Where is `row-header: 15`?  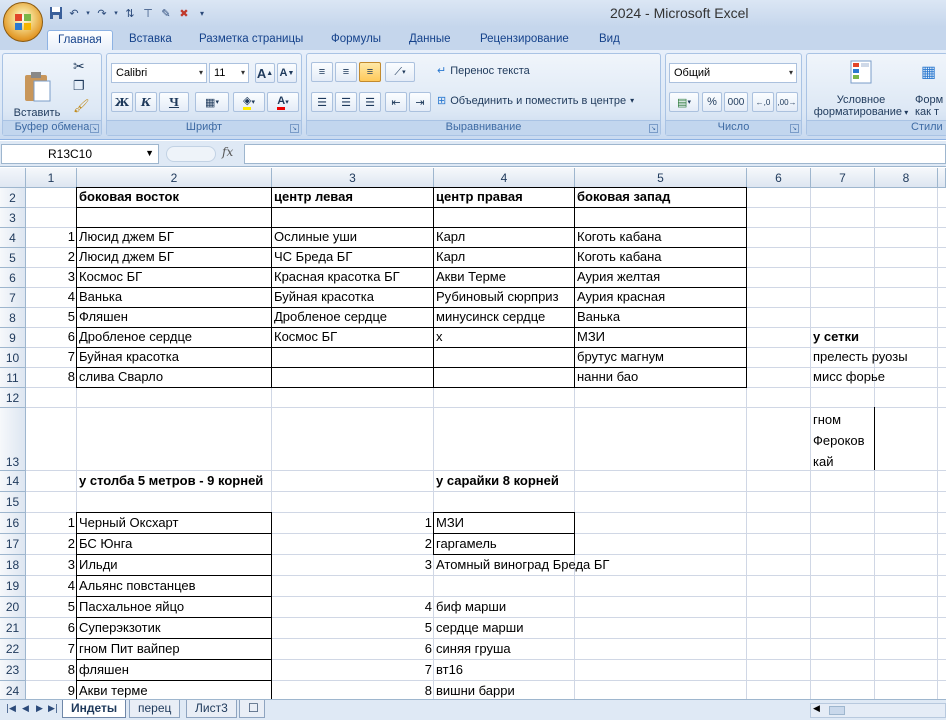 row-header: 15 is located at coordinates (13, 502).